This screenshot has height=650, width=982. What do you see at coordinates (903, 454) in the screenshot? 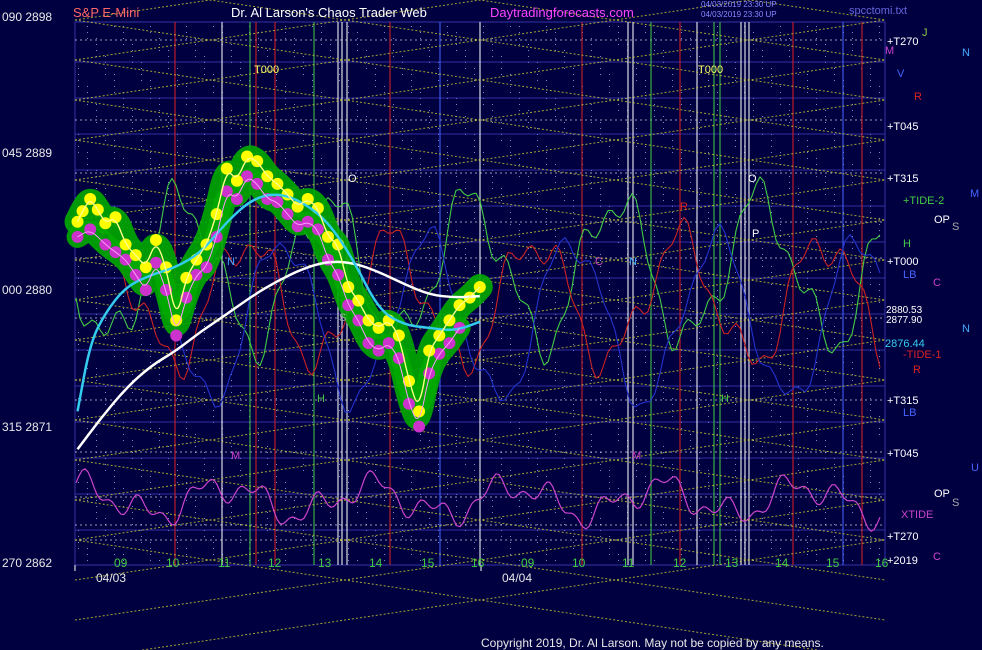
I see `right-label: +T045` at bounding box center [903, 454].